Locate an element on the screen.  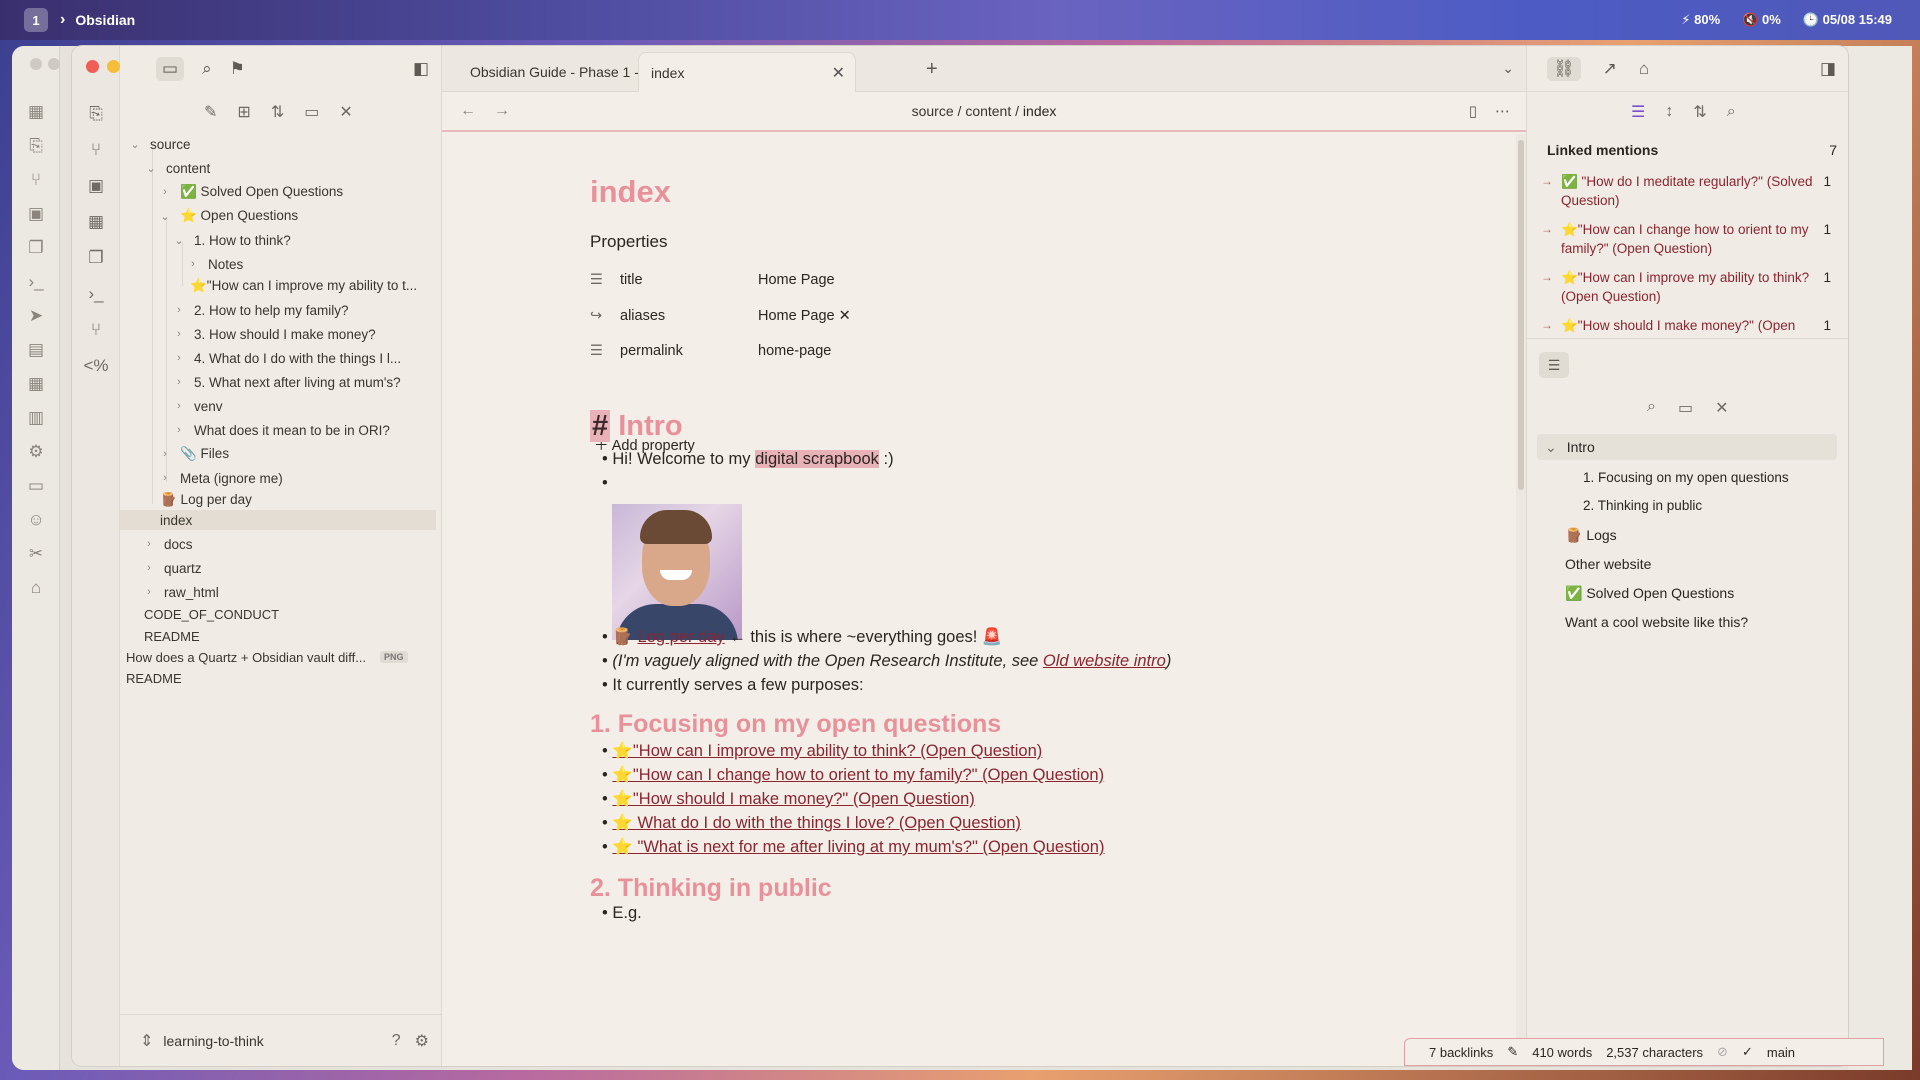
outline-tab-icon: ☰ is located at coordinates (1554, 365).